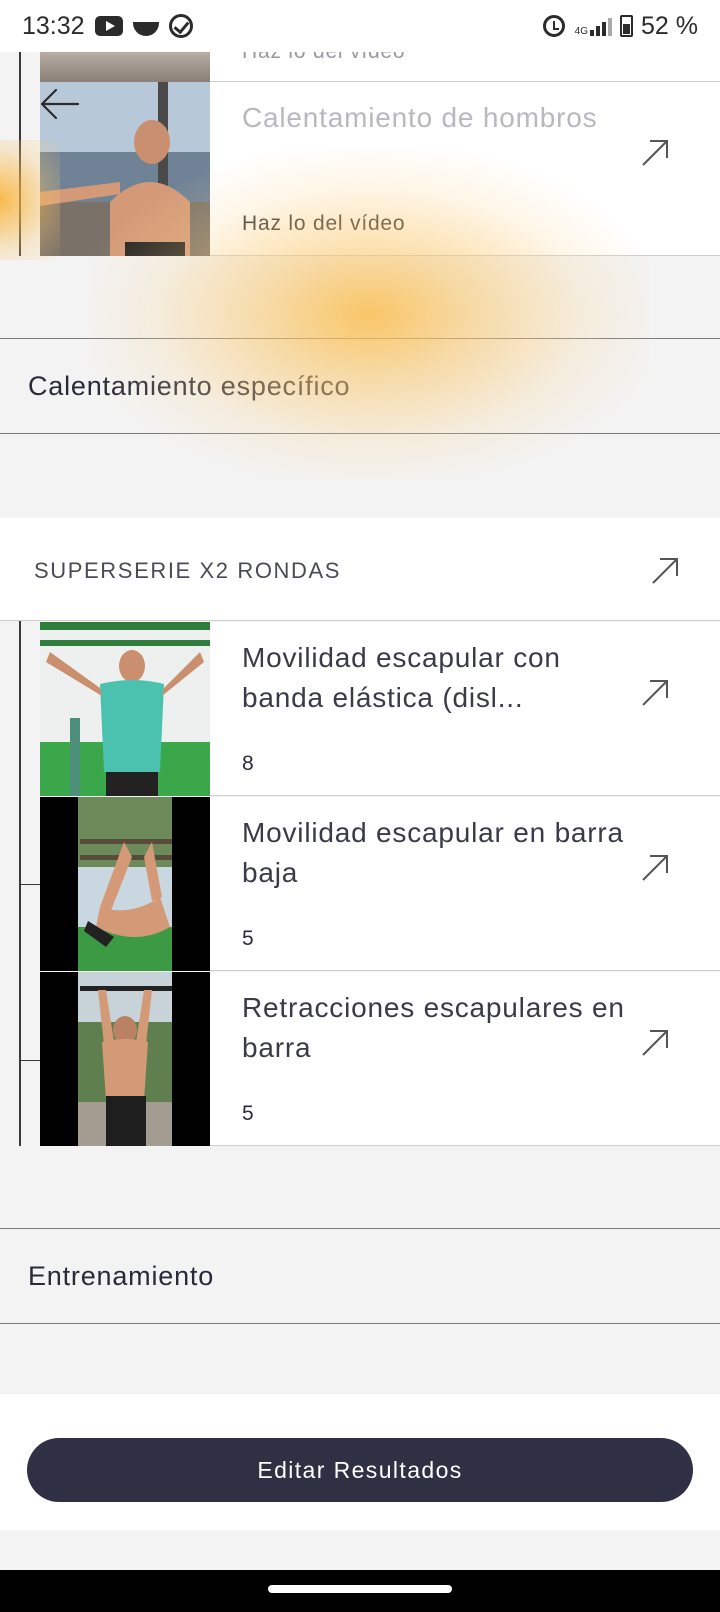 Image resolution: width=720 pixels, height=1612 pixels. I want to click on network-type: 4G, so click(581, 31).